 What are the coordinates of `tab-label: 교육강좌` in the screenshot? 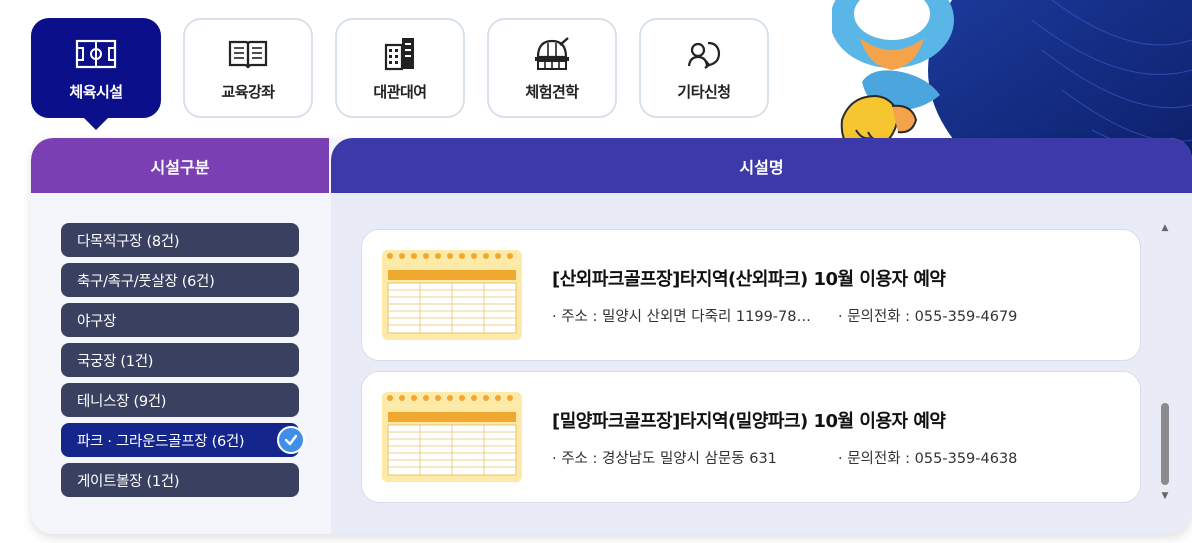 It's located at (248, 91).